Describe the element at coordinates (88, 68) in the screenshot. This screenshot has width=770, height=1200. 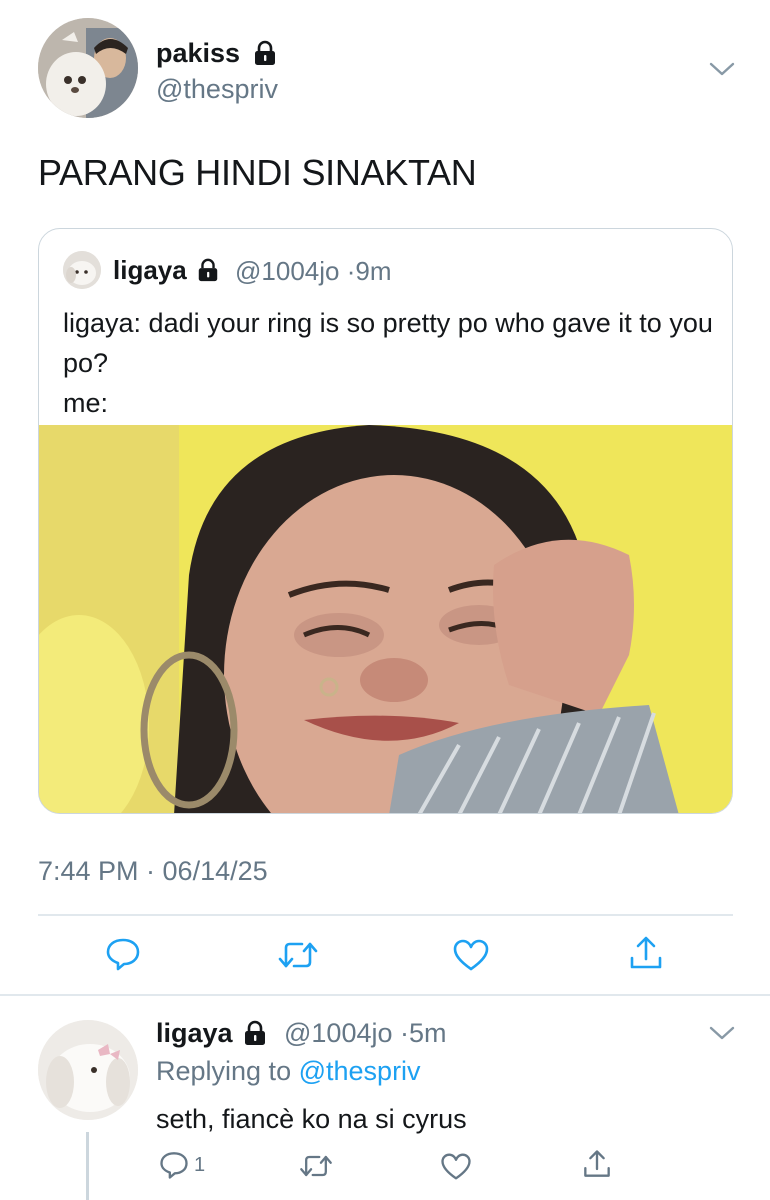
I see `author-avatar` at that location.